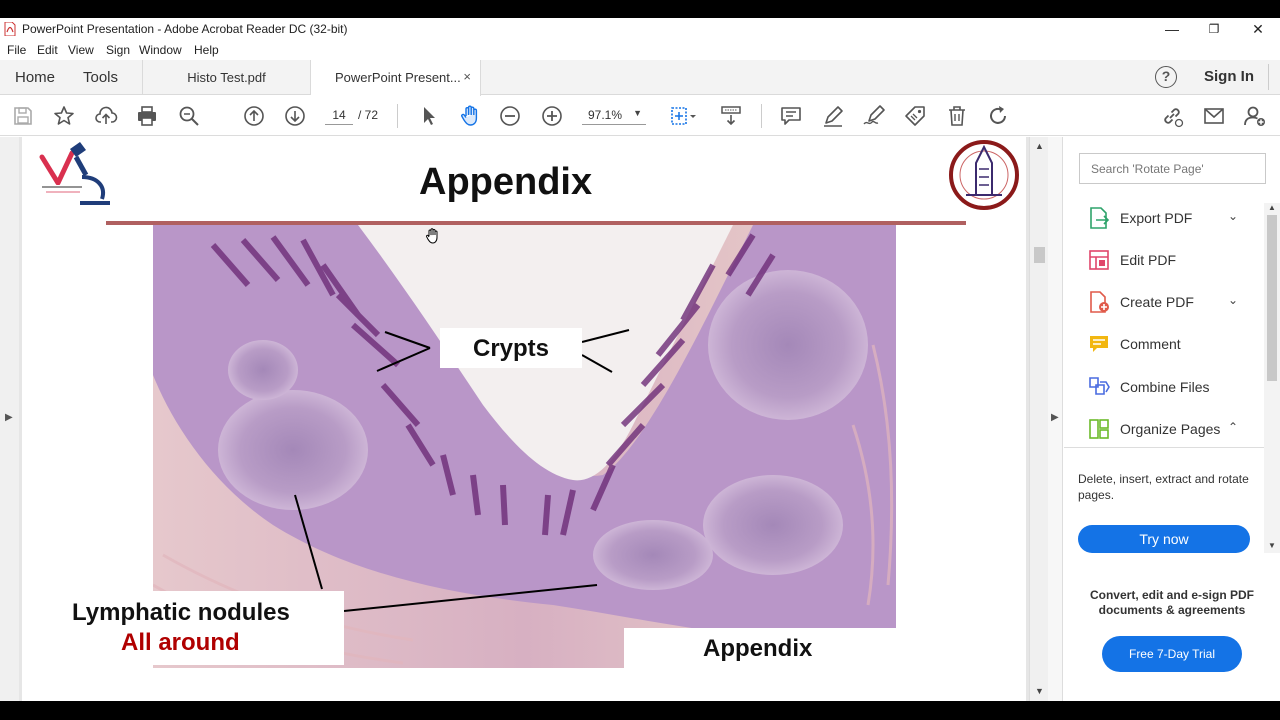 This screenshot has width=1280, height=720. Describe the element at coordinates (1148, 260) in the screenshot. I see `tool-label: Edit PDF` at that location.